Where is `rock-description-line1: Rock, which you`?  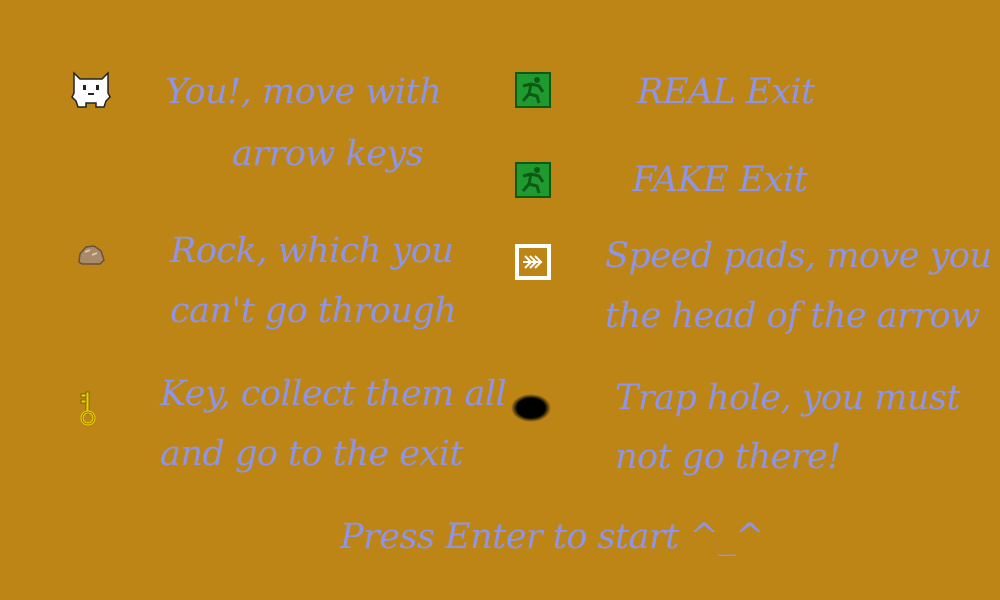
rock-description-line1: Rock, which you is located at coordinates (312, 251).